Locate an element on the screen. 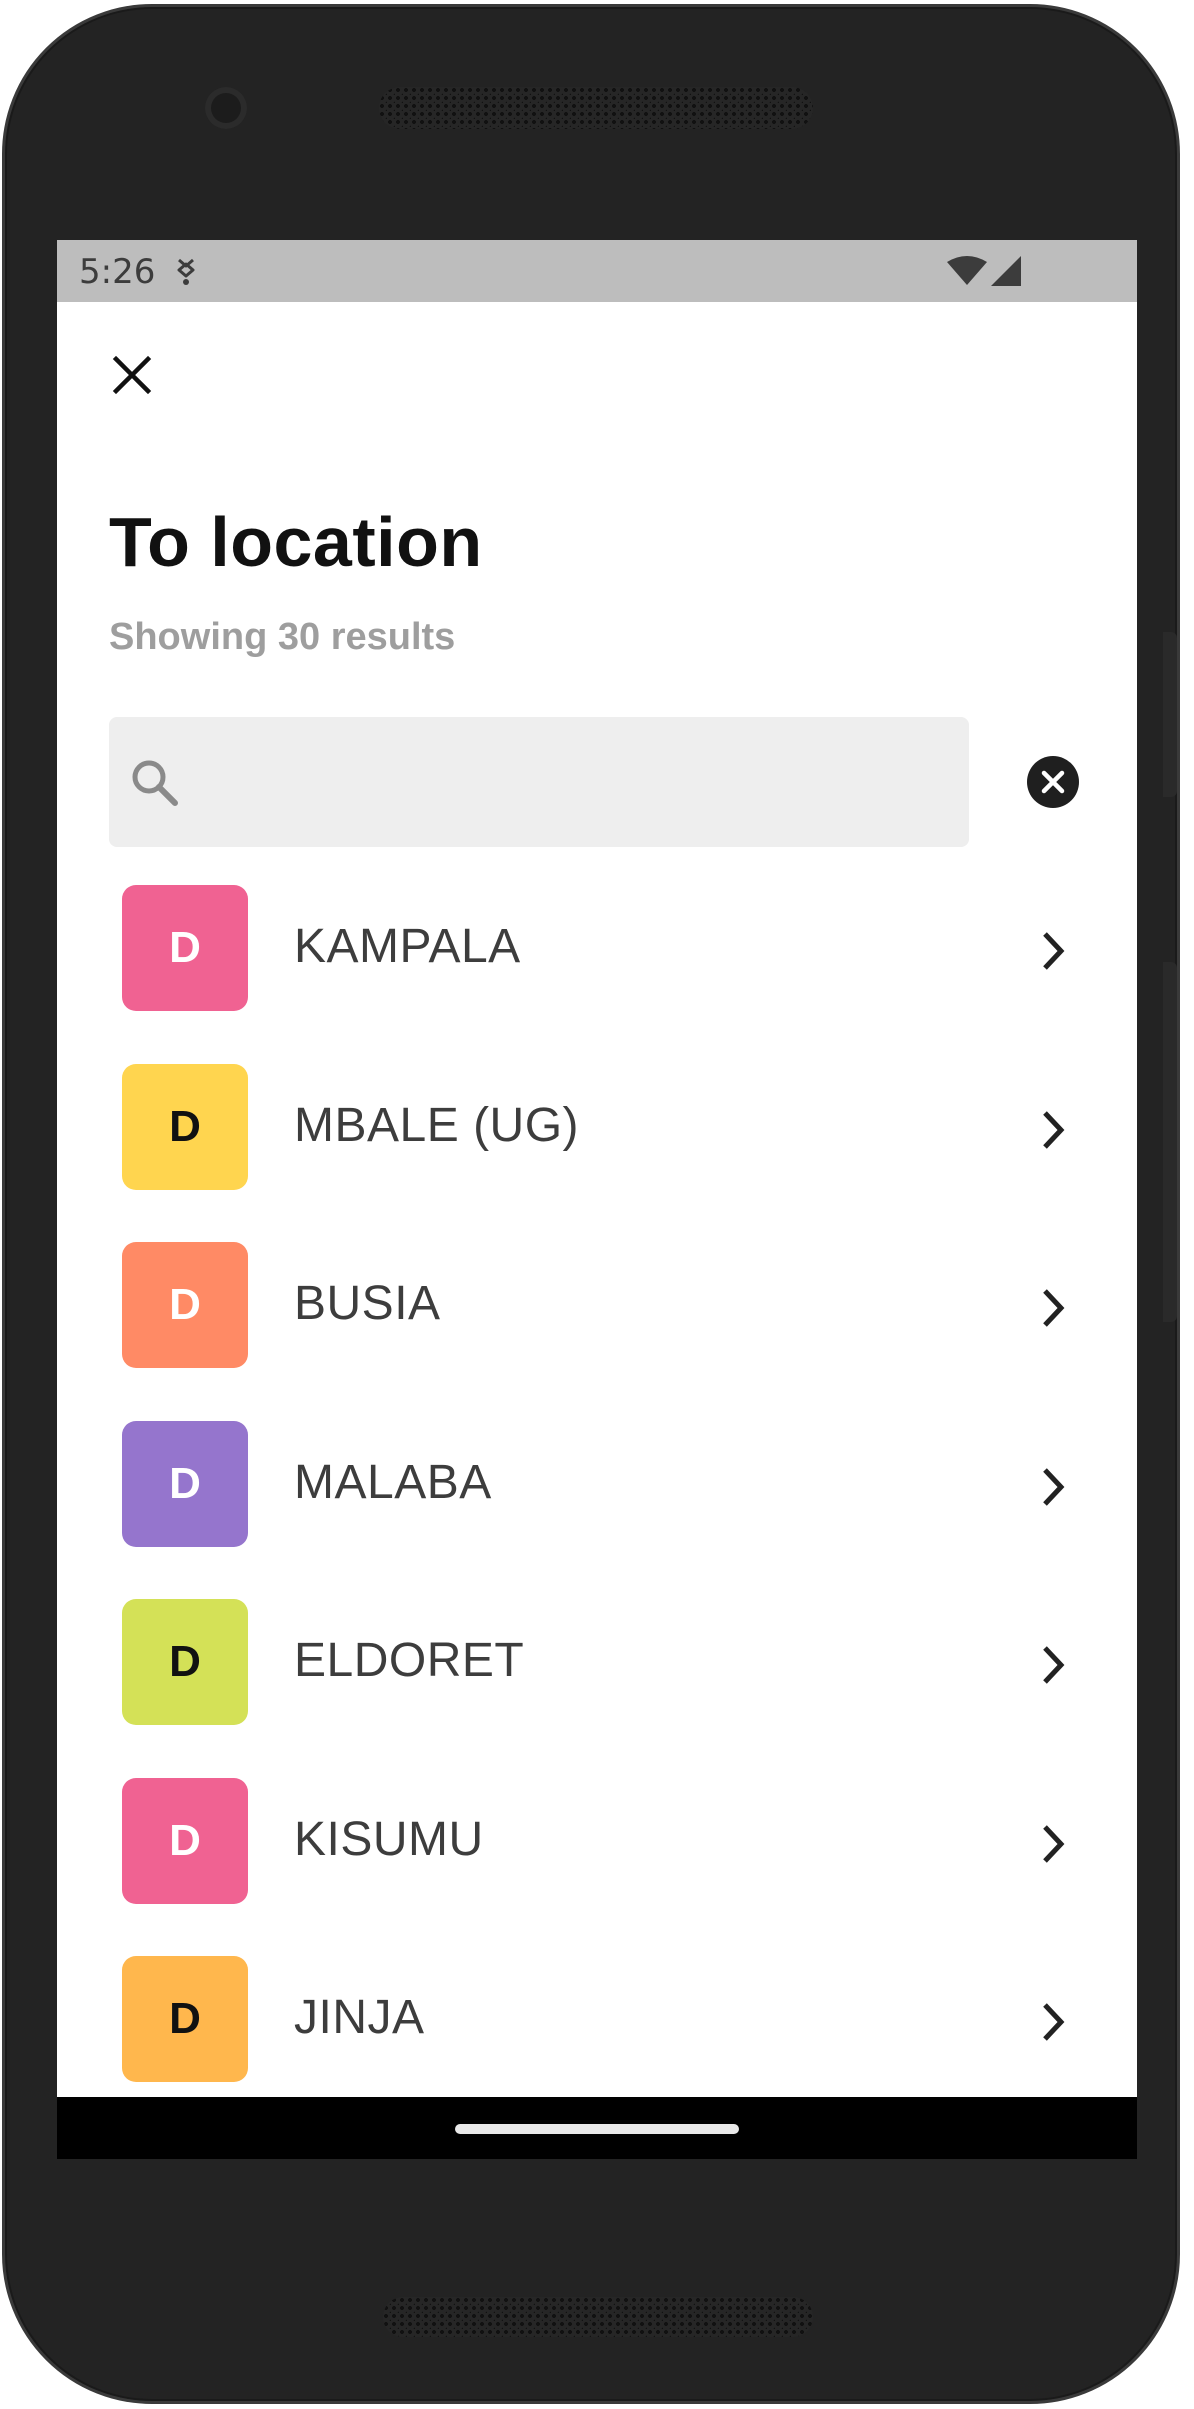 Image resolution: width=1194 pixels, height=2409 pixels. location-name: BUSIA is located at coordinates (367, 1303).